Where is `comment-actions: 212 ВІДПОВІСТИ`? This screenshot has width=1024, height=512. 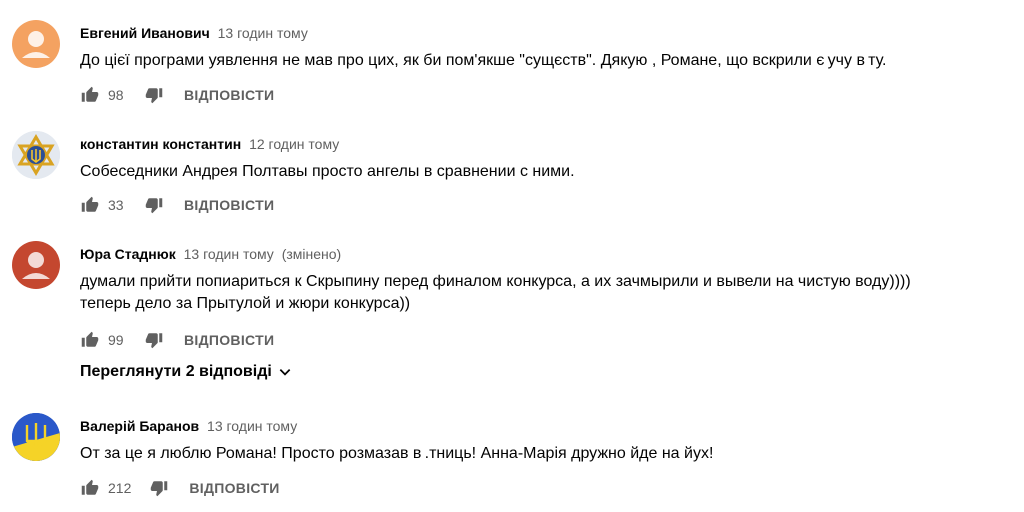 comment-actions: 212 ВІДПОВІСТИ is located at coordinates (180, 488).